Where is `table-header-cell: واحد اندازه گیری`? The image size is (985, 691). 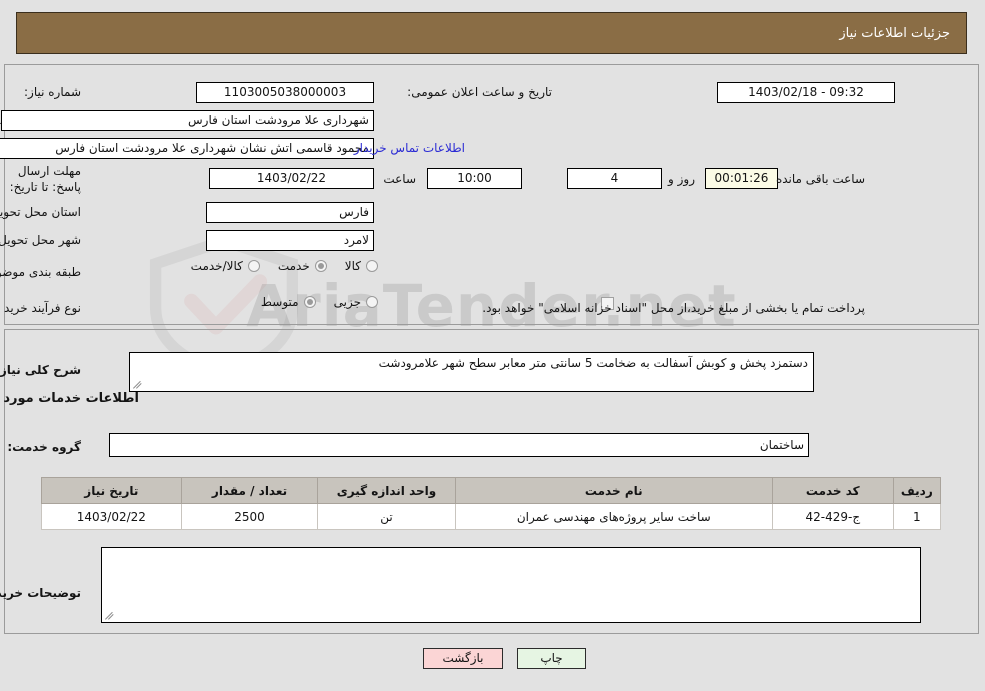
table-header-cell: واحد اندازه گیری is located at coordinates (387, 490).